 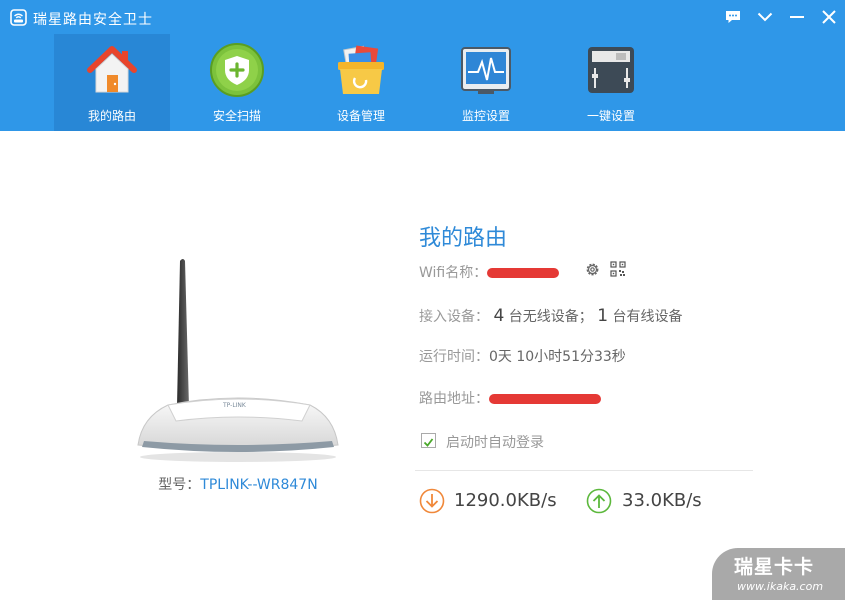 I want to click on router-model: 型号：TPLINK--WR847N, so click(x=238, y=484).